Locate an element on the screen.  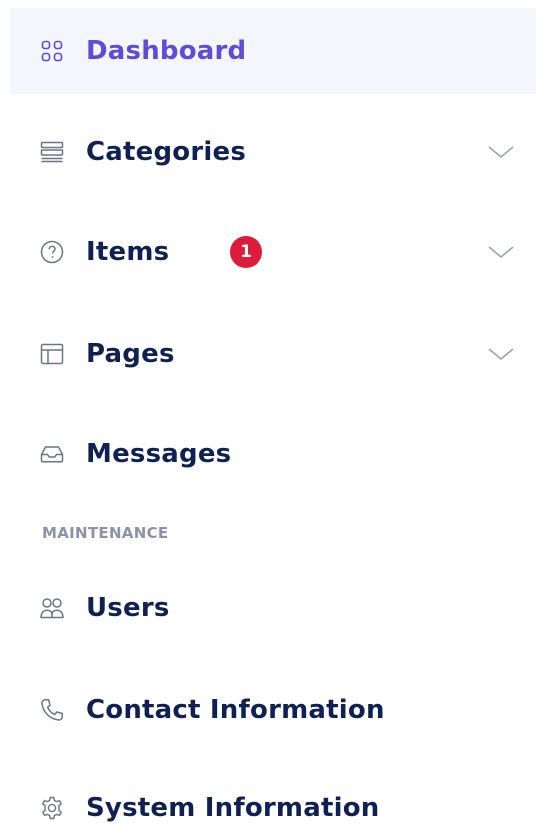
sidebar-item-categories: Categories is located at coordinates (273, 152).